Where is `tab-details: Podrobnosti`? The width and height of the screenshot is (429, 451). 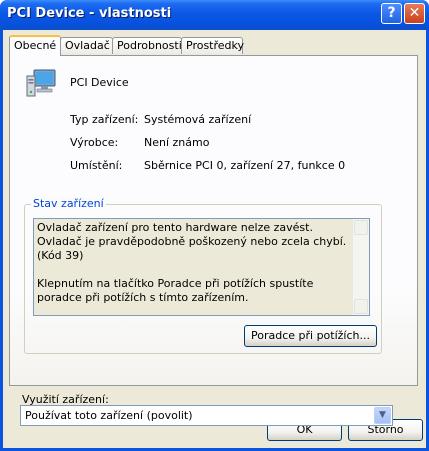
tab-details: Podrobnosti is located at coordinates (147, 45).